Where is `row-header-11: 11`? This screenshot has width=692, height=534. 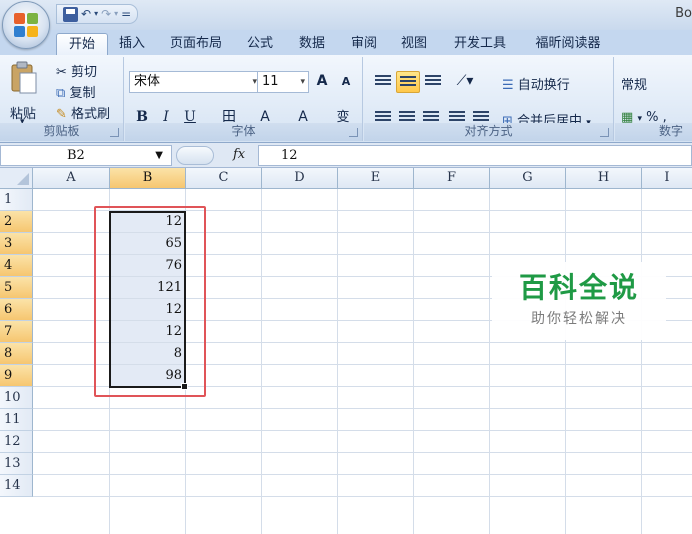
row-header-11: 11 is located at coordinates (16, 420).